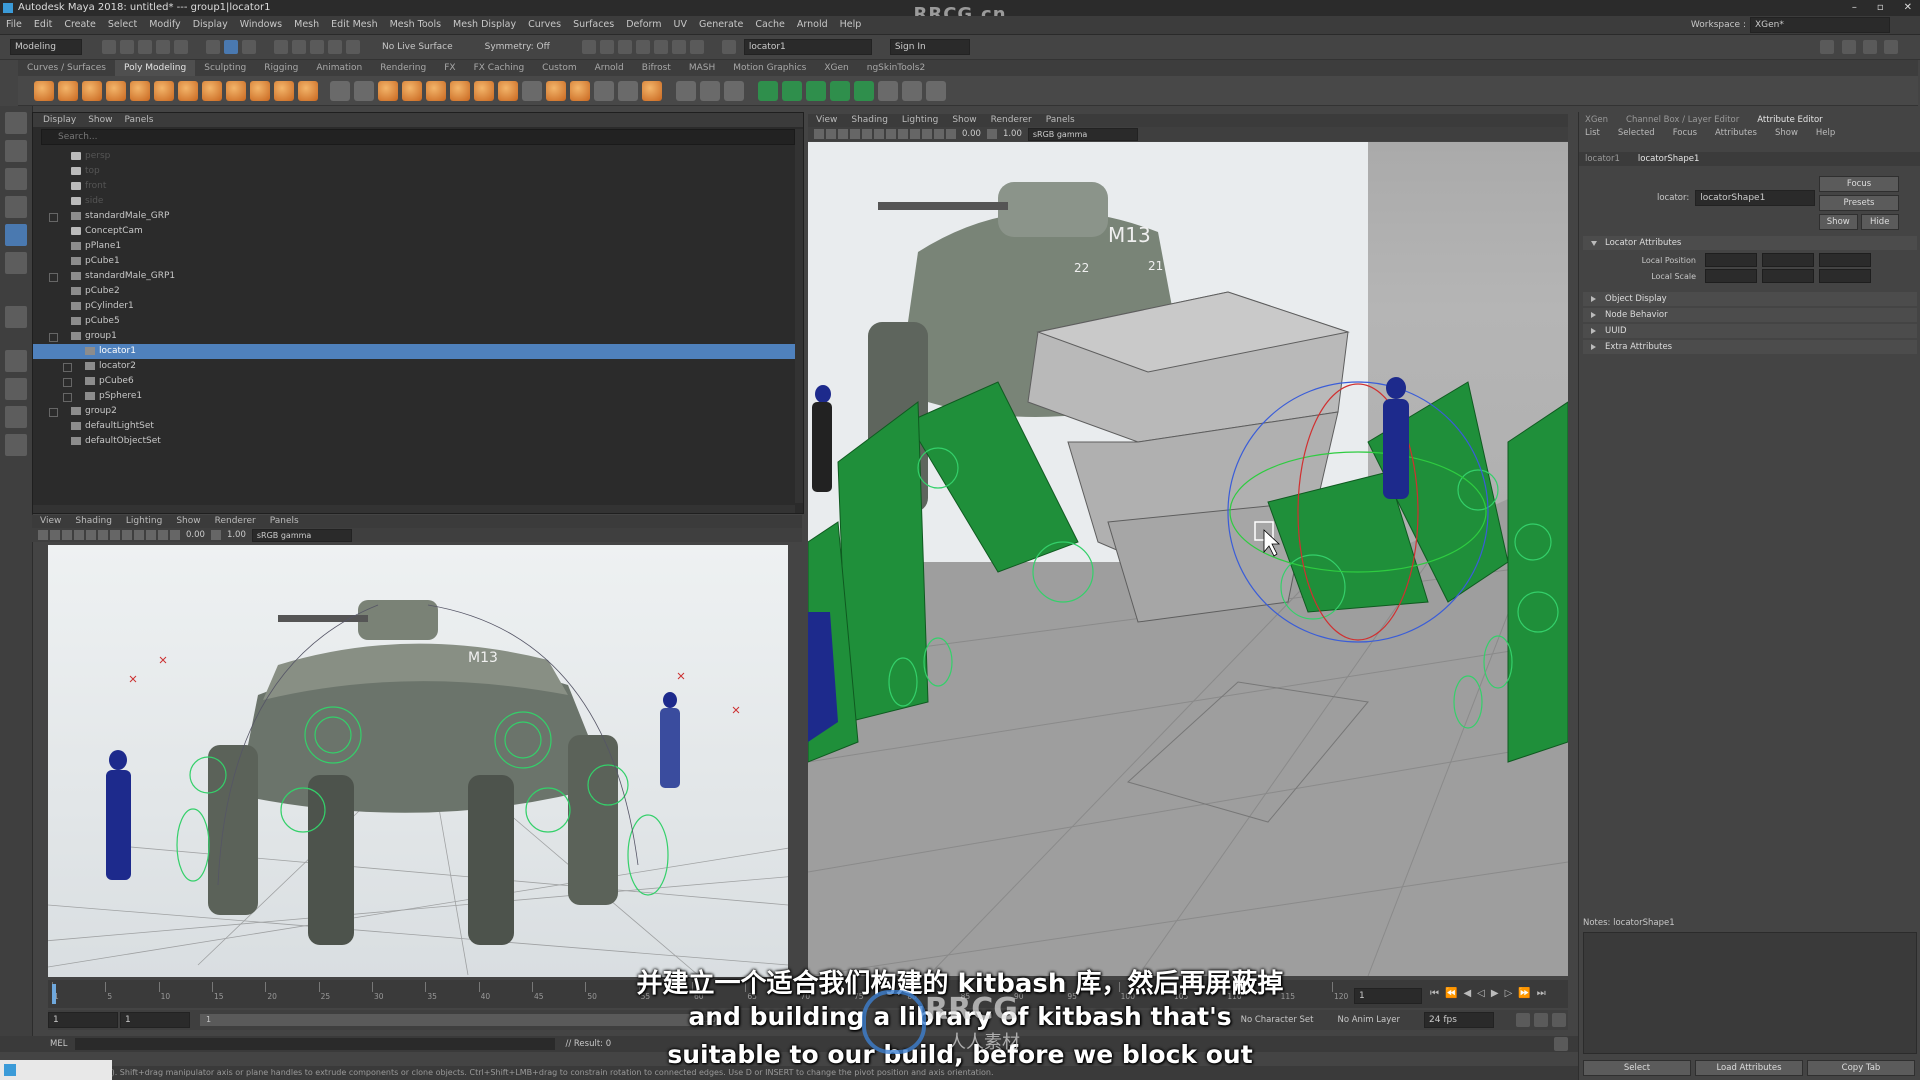 Image resolution: width=1920 pixels, height=1080 pixels. Describe the element at coordinates (499, 68) in the screenshot. I see `shelf-tab-fx-caching: FX Caching` at that location.